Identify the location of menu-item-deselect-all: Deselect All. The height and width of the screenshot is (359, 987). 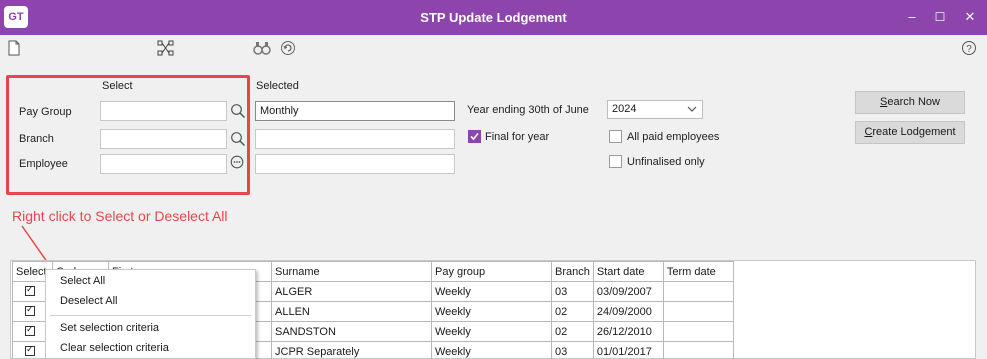
(88, 301).